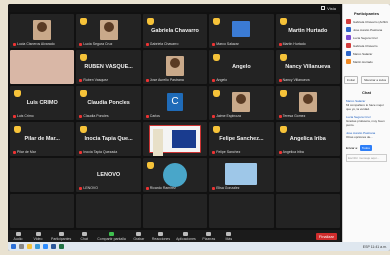  Describe the element at coordinates (29, 246) in the screenshot. I see `file-explorer-icon` at that location.